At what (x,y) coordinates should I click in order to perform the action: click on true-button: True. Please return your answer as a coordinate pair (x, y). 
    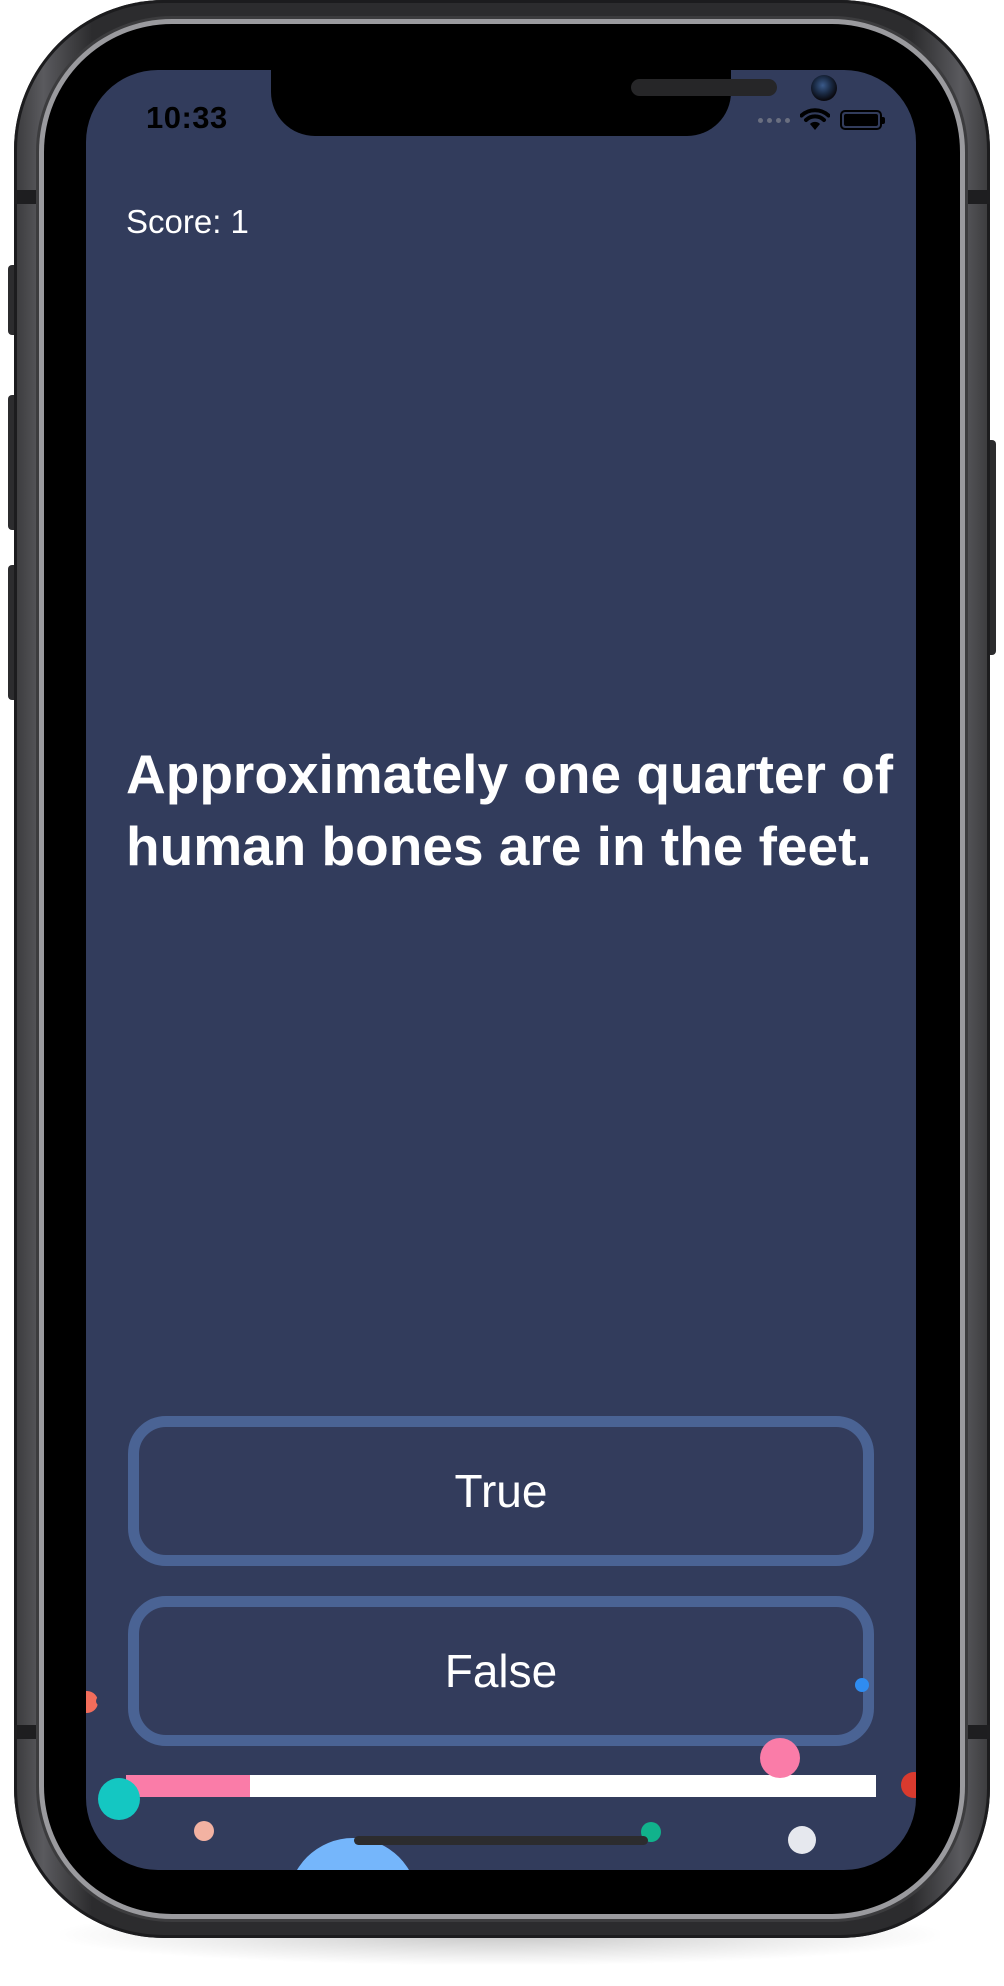
    Looking at the image, I should click on (501, 1491).